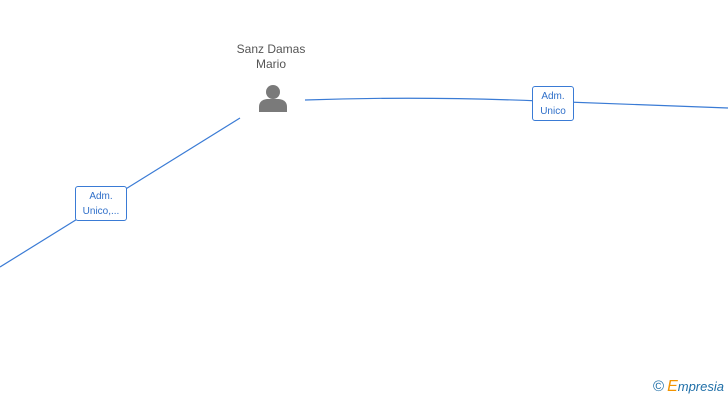  What do you see at coordinates (553, 111) in the screenshot?
I see `edge-label-right-line2: Unico` at bounding box center [553, 111].